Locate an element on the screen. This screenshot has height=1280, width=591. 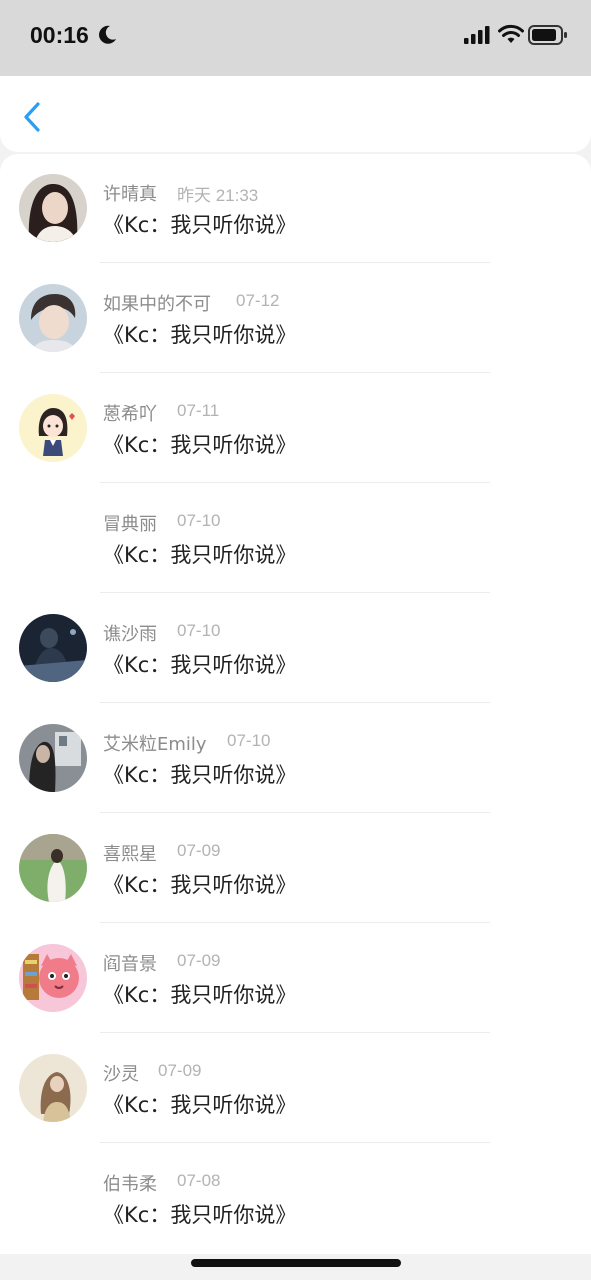
item-name: 伯韦柔 is located at coordinates (130, 1184).